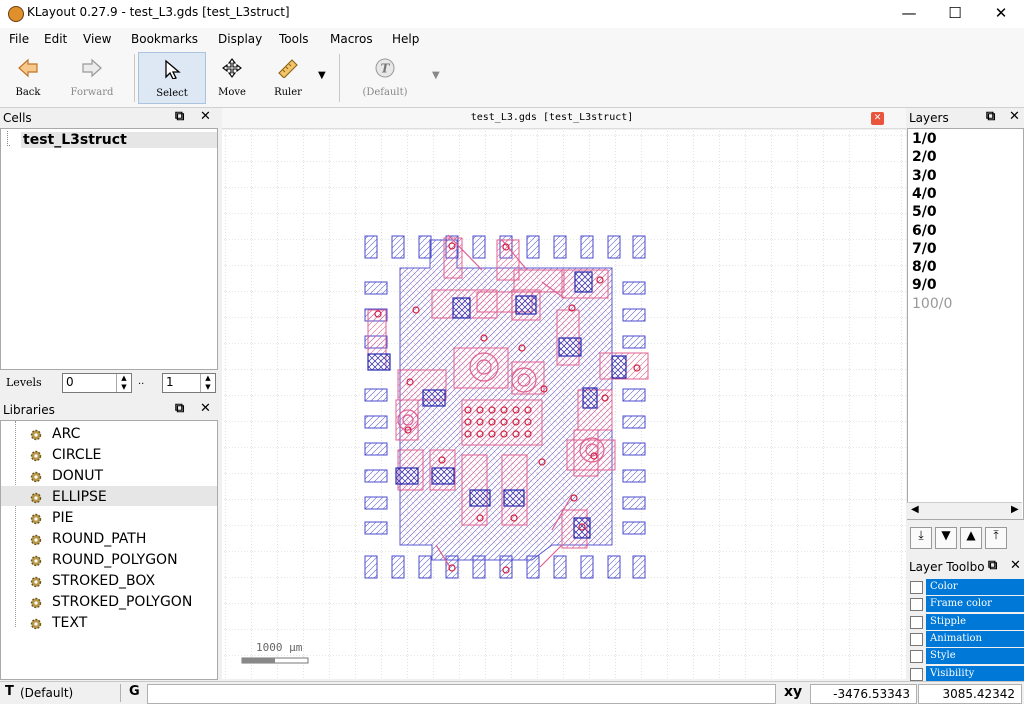 This screenshot has width=1024, height=704. I want to click on toolbox-row-label: Visibility, so click(975, 673).